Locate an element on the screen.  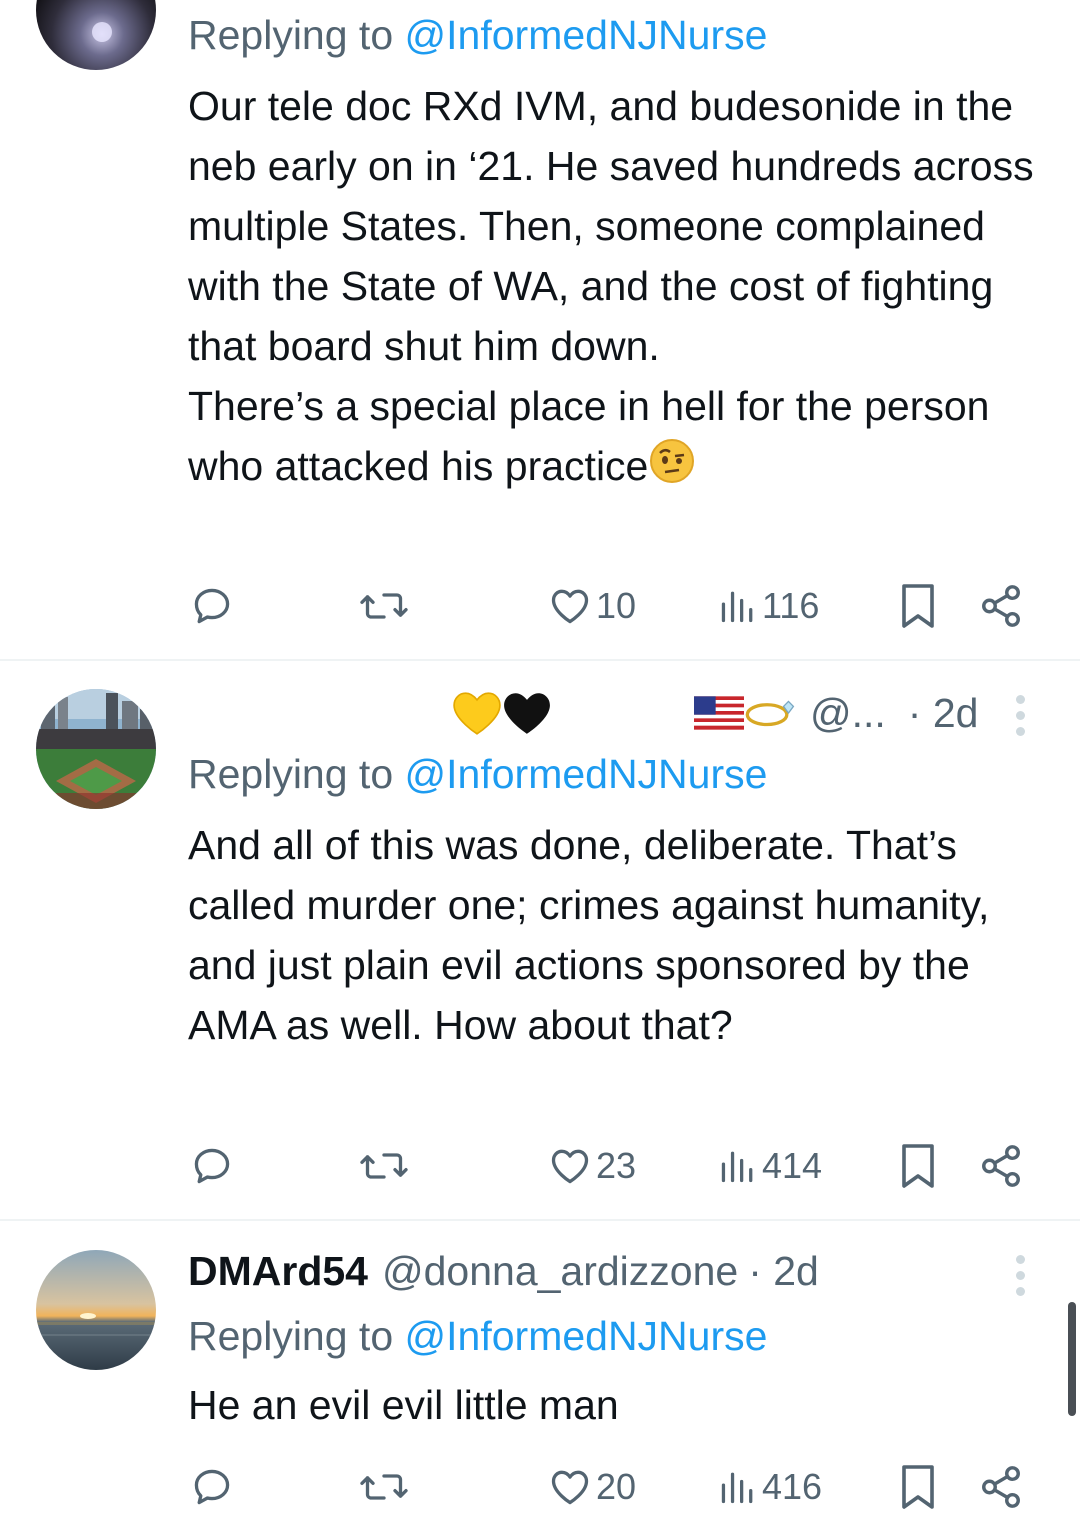
tweet-text: He an evil evil little man is located at coordinates (618, 1405).